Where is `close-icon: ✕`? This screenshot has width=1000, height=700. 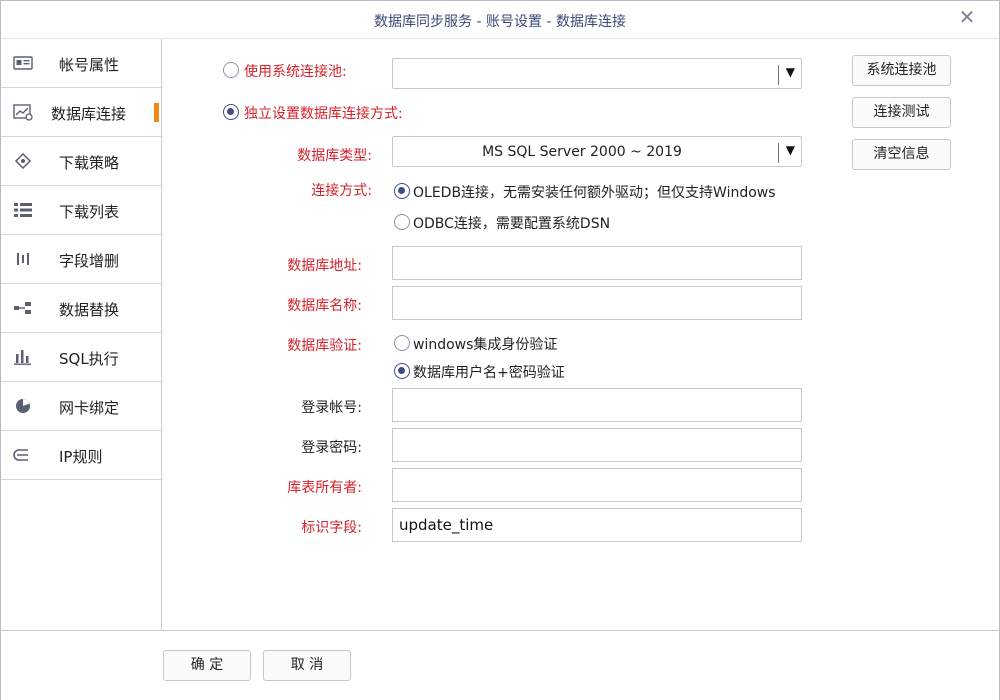
close-icon: ✕ is located at coordinates (967, 17).